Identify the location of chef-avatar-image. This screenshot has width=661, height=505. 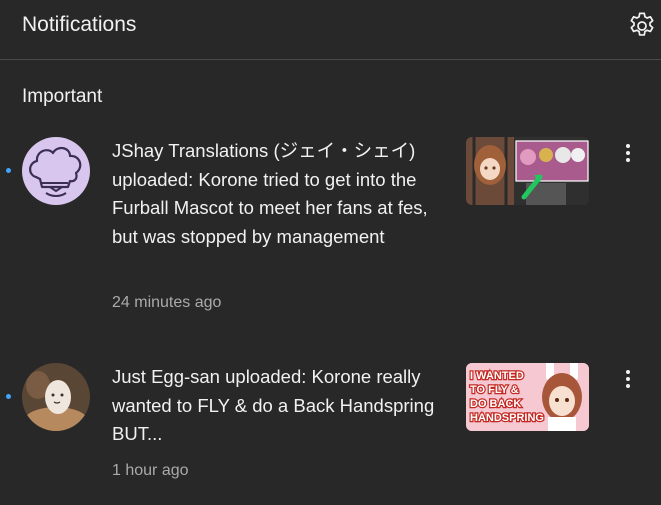
(56, 171).